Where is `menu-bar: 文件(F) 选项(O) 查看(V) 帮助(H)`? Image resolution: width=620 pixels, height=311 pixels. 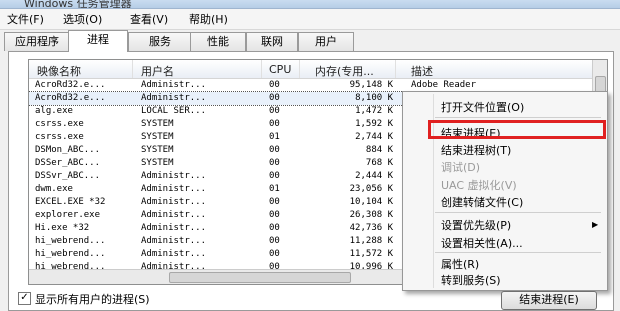
menu-bar: 文件(F) 选项(O) 查看(V) 帮助(H) is located at coordinates (310, 19).